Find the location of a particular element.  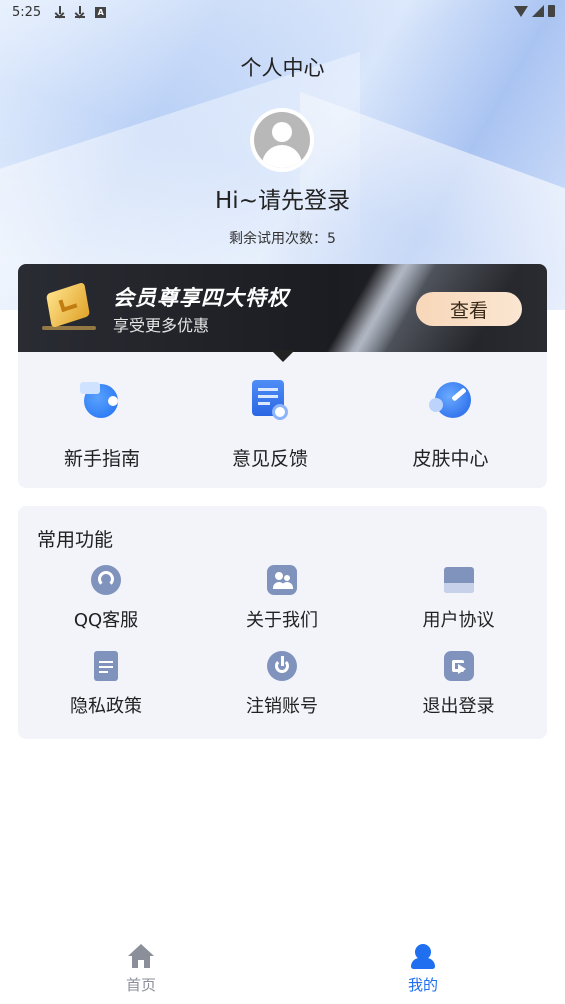

function-label: QQ客服 is located at coordinates (106, 620).